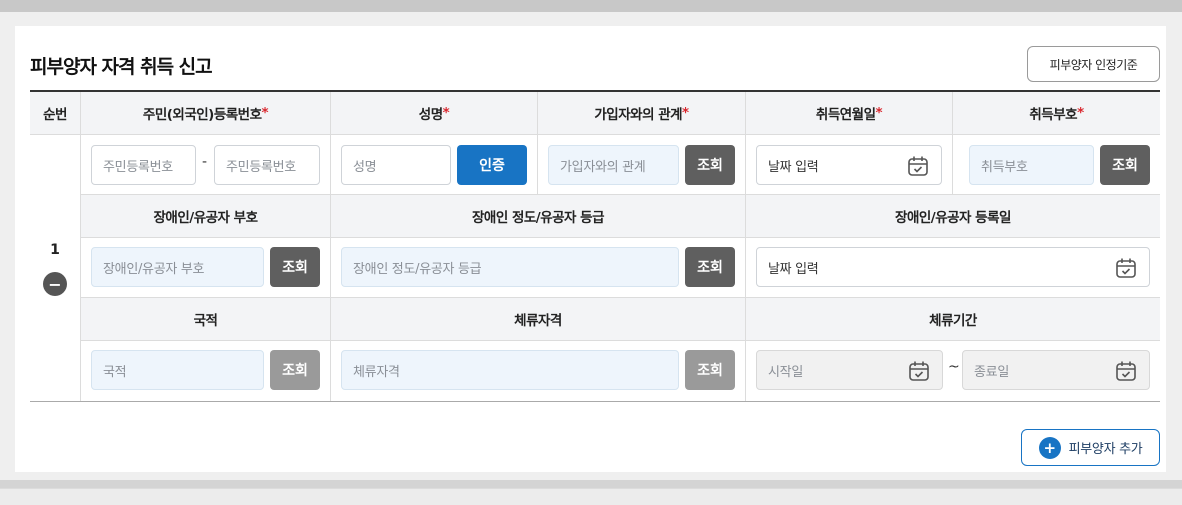 The image size is (1182, 505). Describe the element at coordinates (953, 216) in the screenshot. I see `header-dis-reg-date: 장애인/유공자 등록일` at that location.